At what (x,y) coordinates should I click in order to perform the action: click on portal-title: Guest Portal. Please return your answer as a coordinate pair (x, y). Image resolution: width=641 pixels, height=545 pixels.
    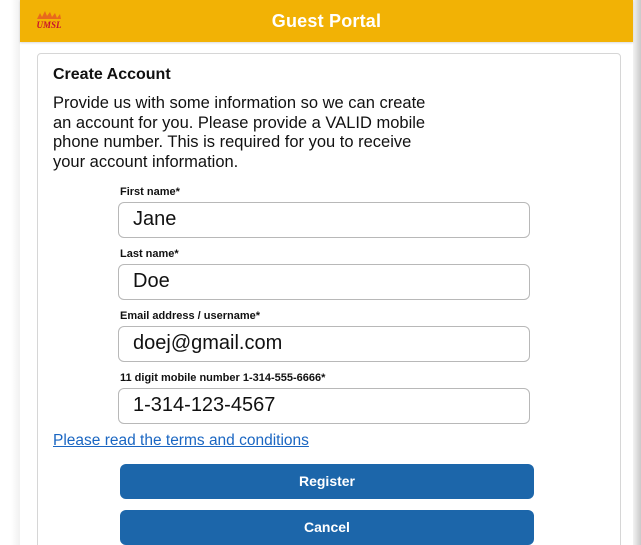
    Looking at the image, I should click on (326, 21).